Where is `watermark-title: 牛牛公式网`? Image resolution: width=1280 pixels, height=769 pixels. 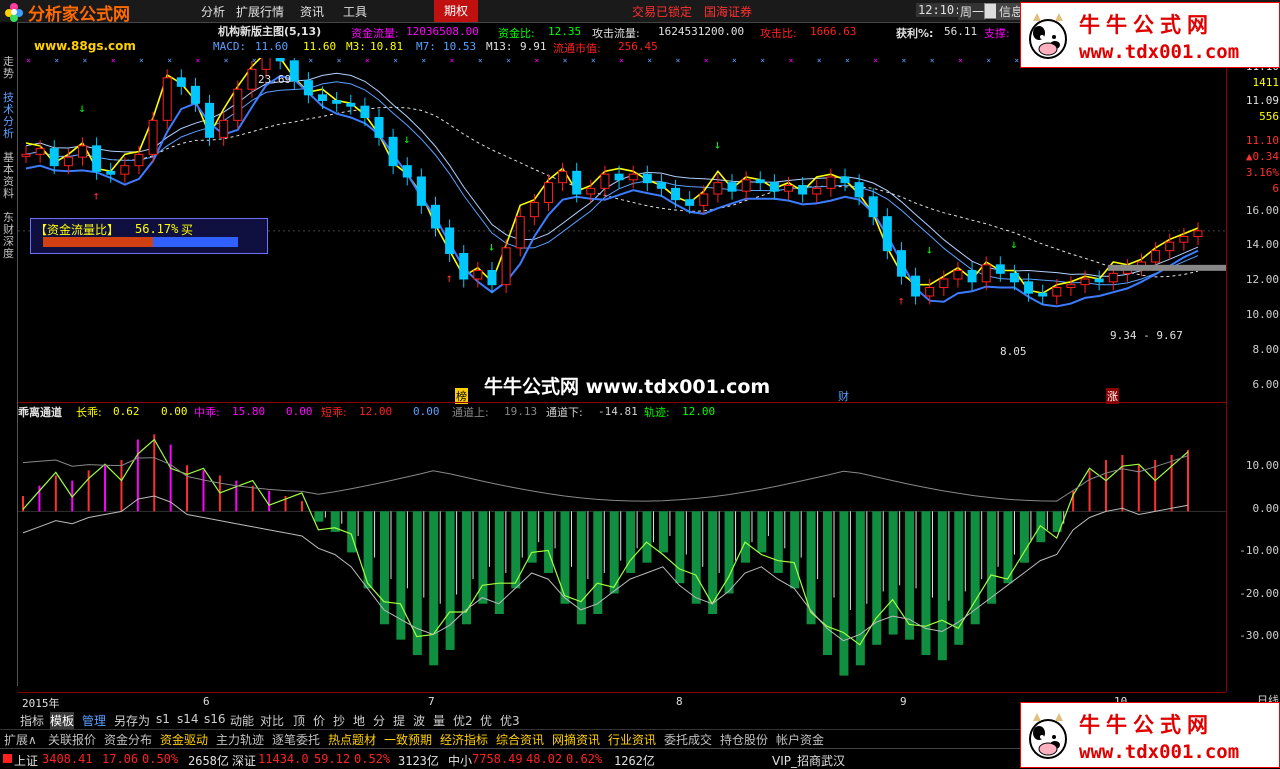 watermark-title: 牛牛公式网 is located at coordinates (1146, 24).